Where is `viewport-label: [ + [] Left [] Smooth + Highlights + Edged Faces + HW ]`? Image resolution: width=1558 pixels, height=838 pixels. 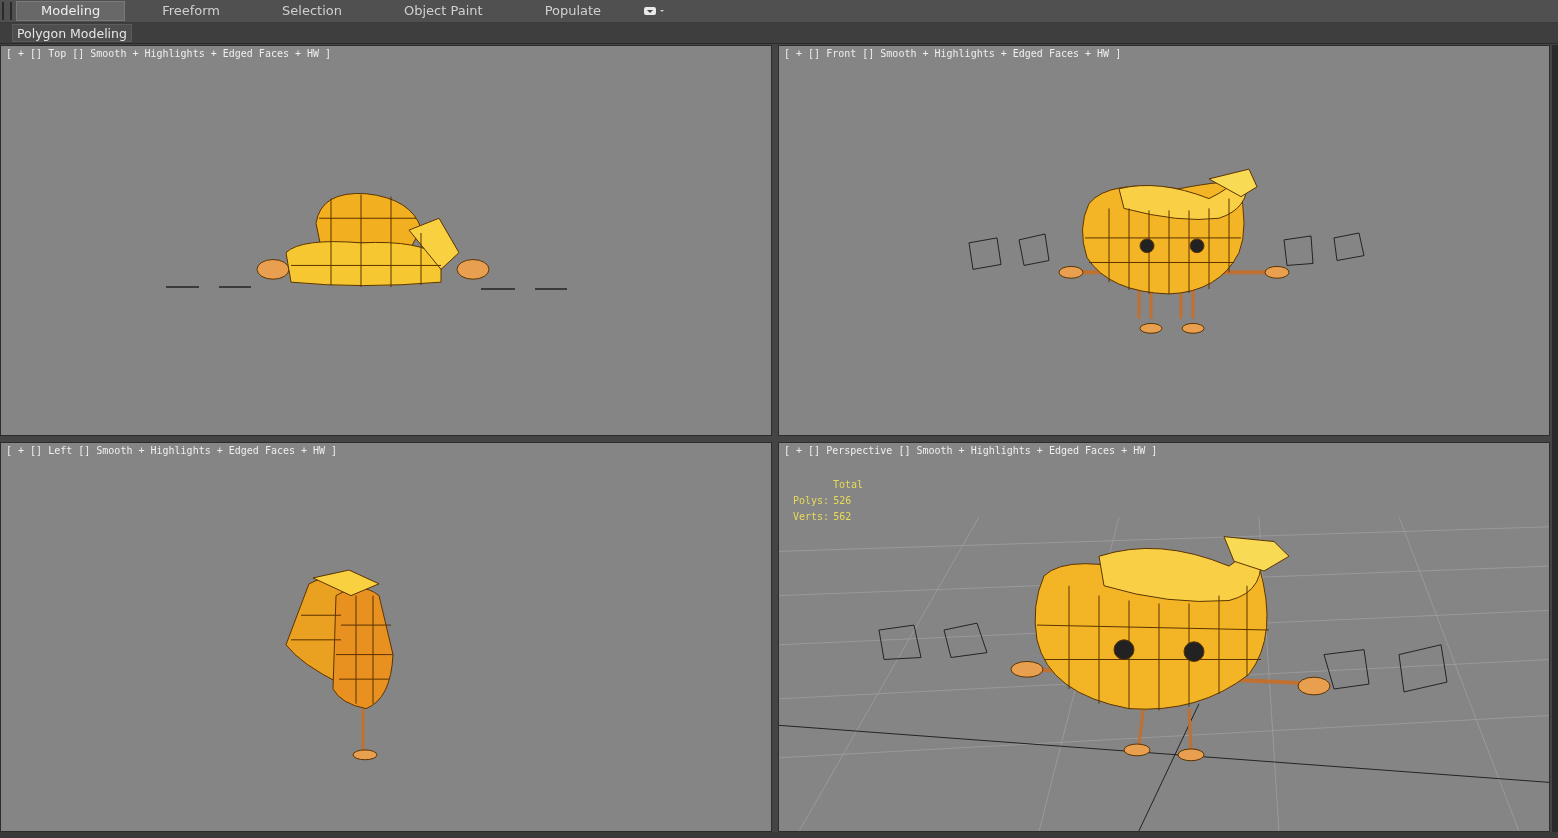
viewport-label: [ + [] Left [] Smooth + Highlights + Edged Faces + HW ] is located at coordinates (172, 450).